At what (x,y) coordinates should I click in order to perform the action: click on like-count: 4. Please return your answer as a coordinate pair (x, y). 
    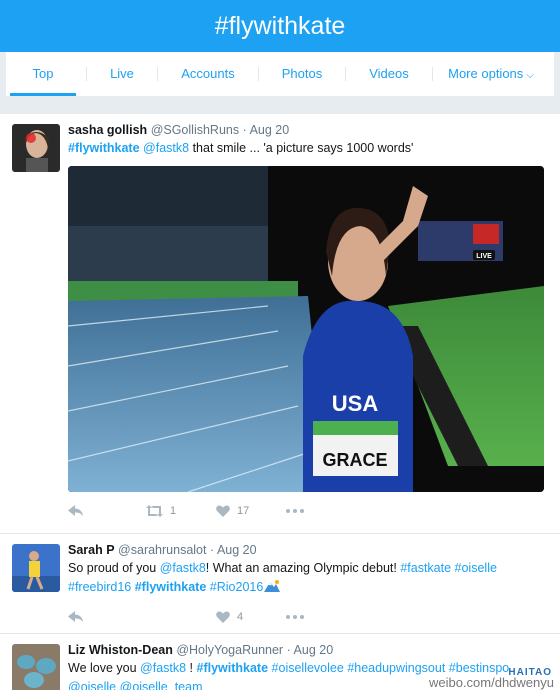
    Looking at the image, I should click on (240, 617).